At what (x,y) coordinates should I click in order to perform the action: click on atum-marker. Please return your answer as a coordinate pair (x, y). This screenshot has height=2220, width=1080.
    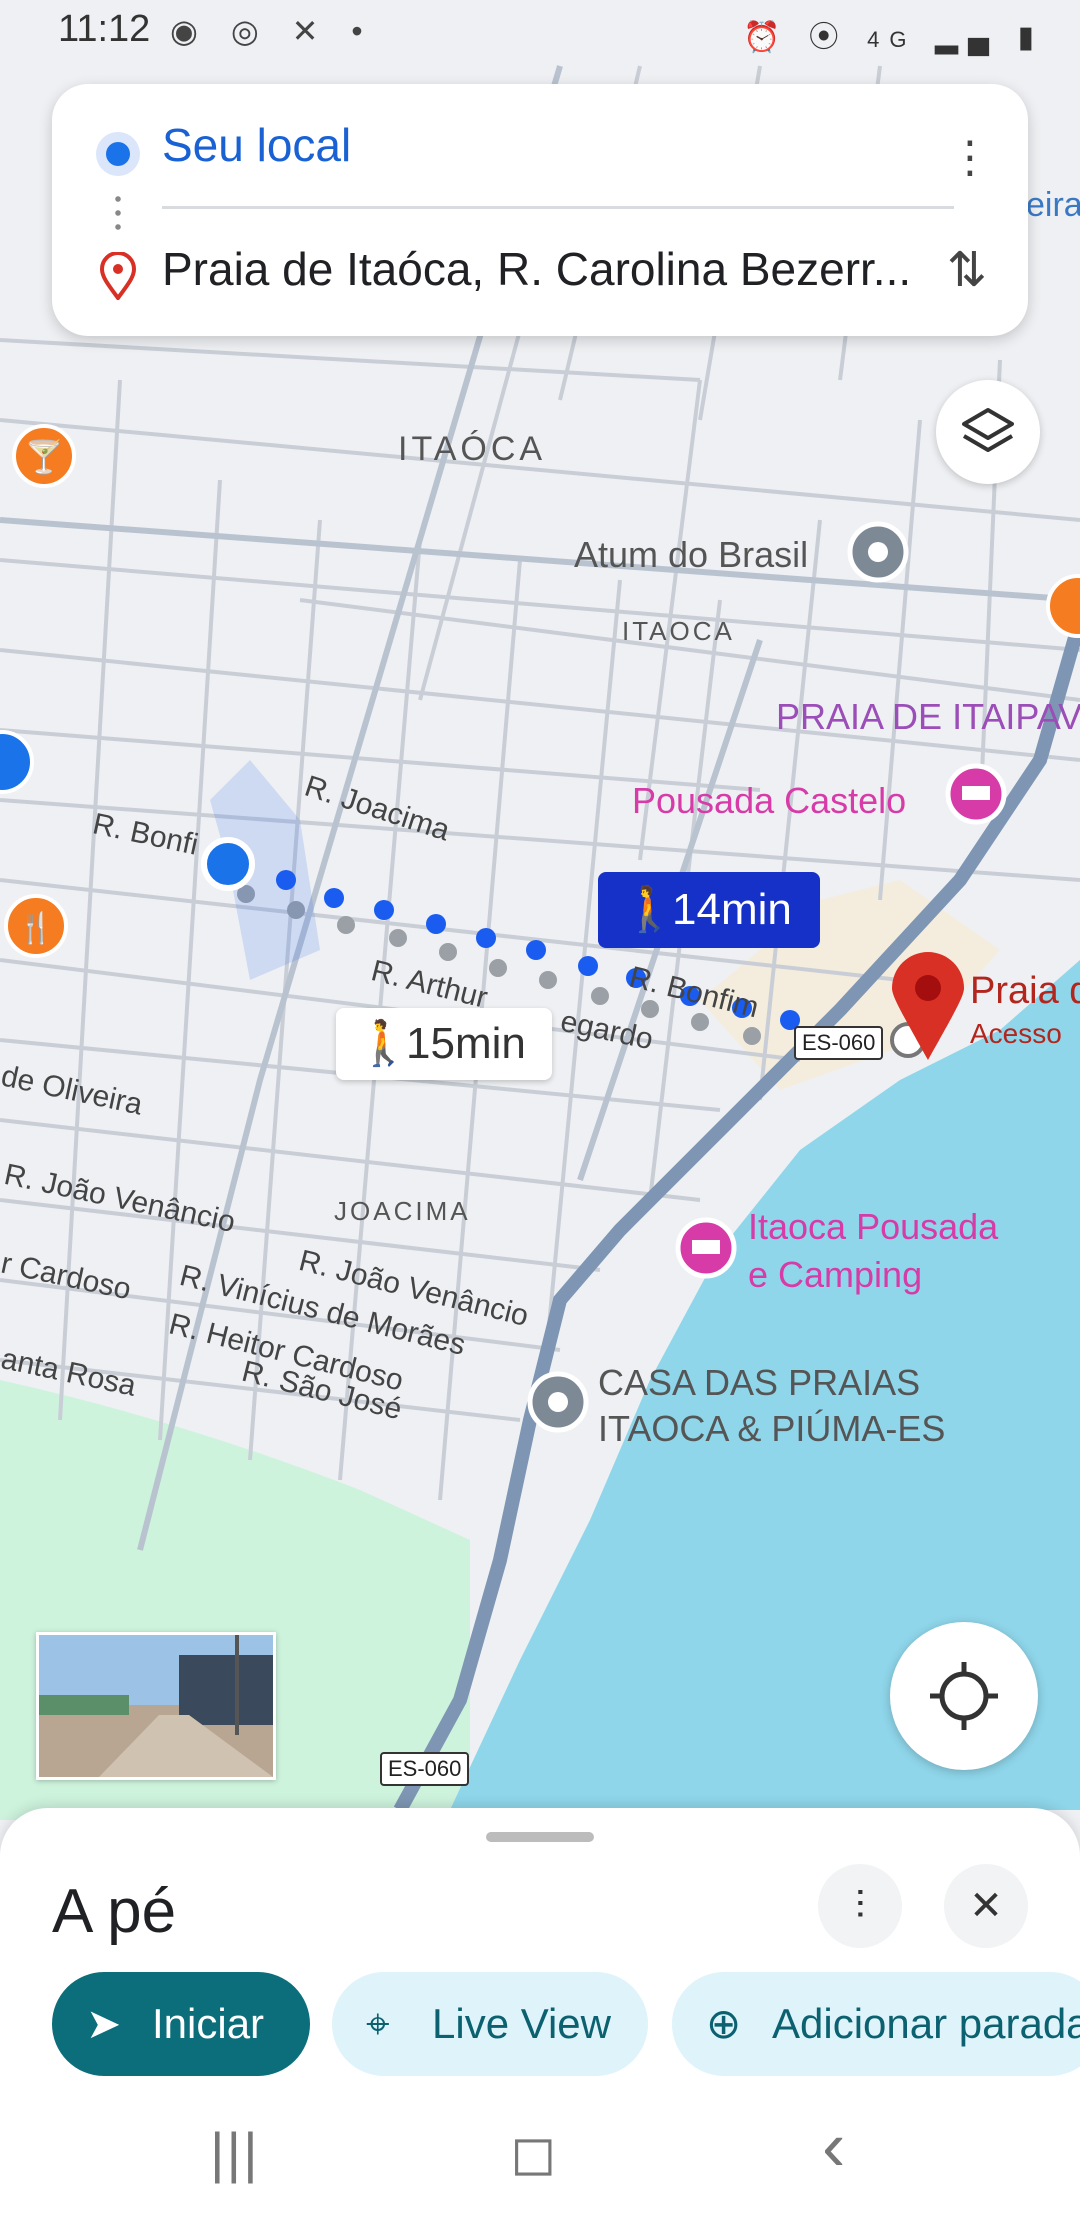
    Looking at the image, I should click on (878, 552).